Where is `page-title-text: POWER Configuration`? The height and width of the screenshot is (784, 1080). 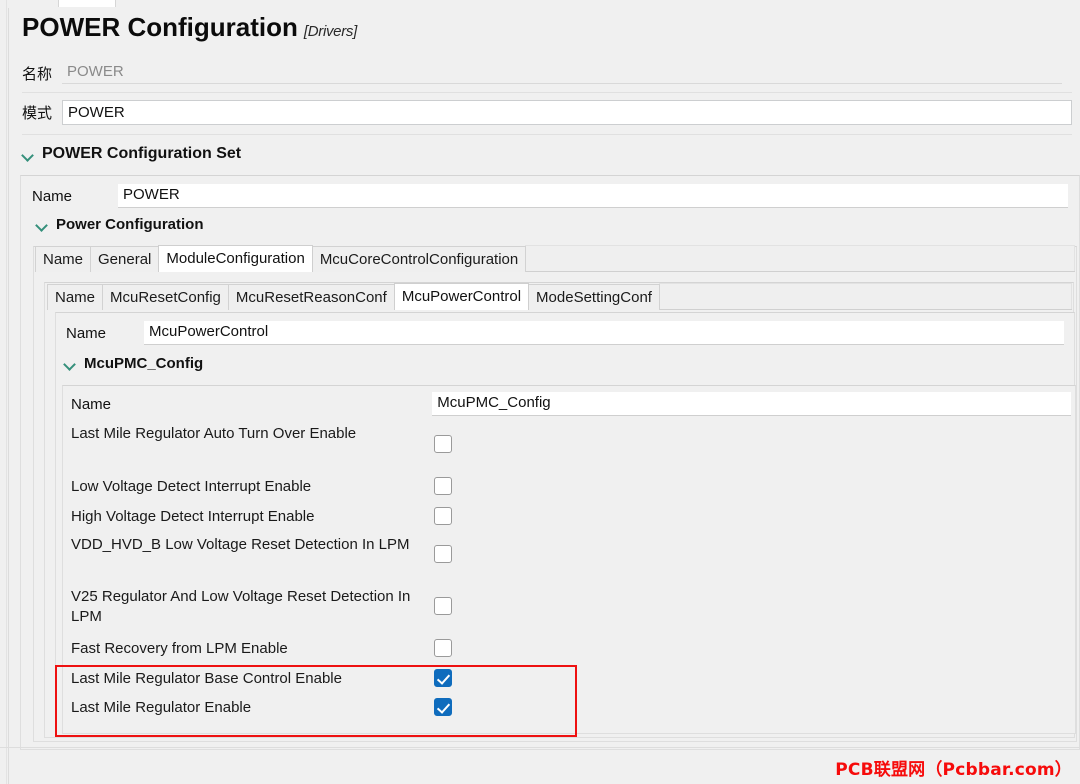 page-title-text: POWER Configuration is located at coordinates (160, 27).